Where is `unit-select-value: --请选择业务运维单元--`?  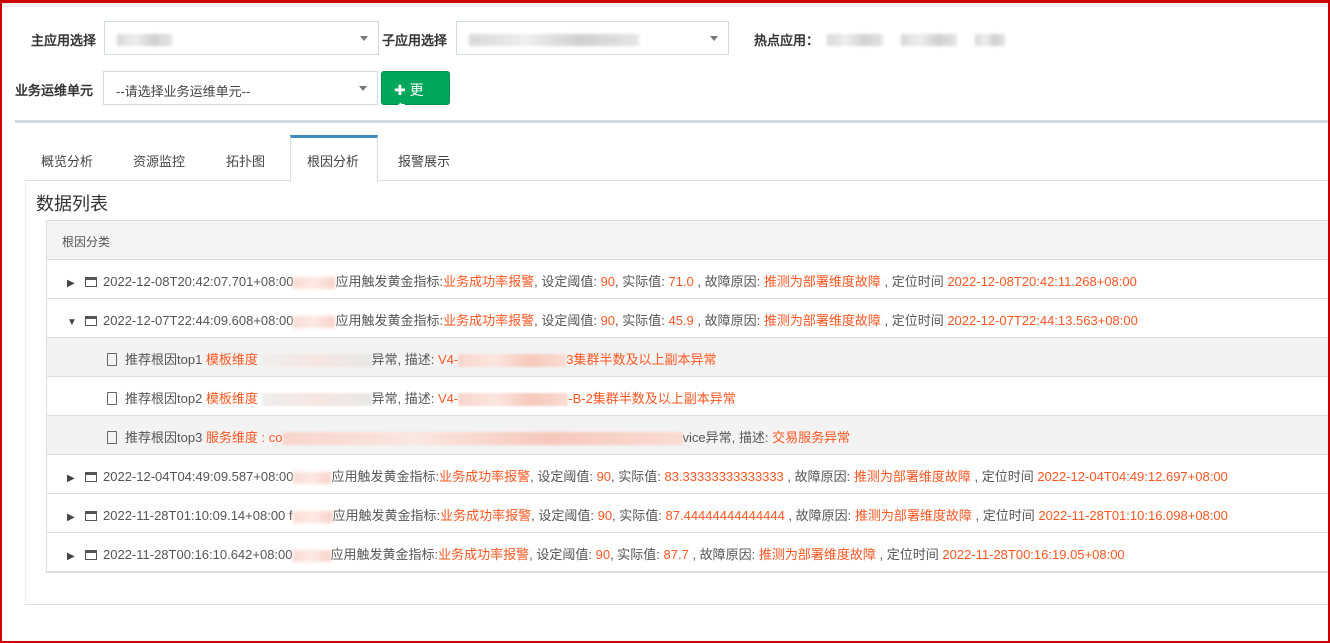
unit-select-value: --请选择业务运维单元-- is located at coordinates (183, 91).